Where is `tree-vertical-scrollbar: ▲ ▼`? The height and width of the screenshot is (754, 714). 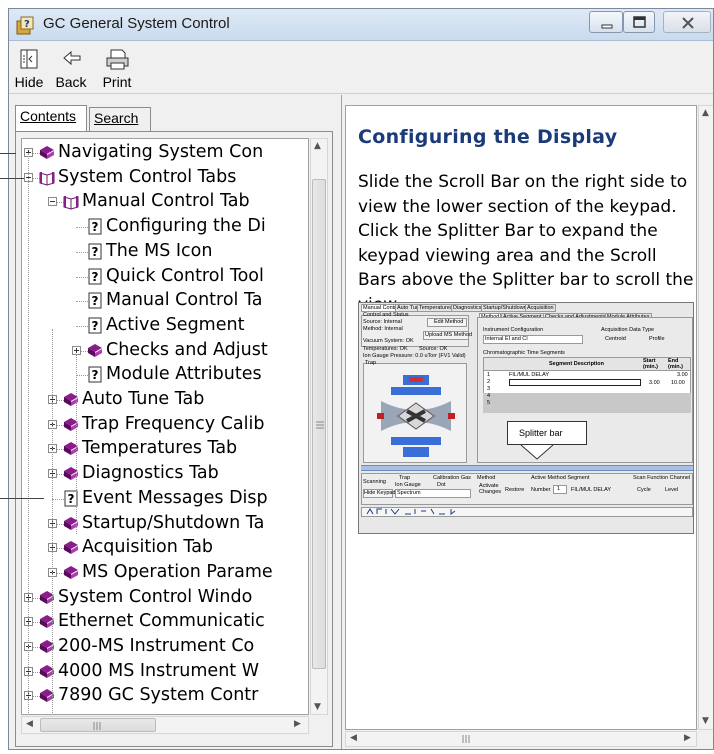 tree-vertical-scrollbar: ▲ ▼ is located at coordinates (319, 426).